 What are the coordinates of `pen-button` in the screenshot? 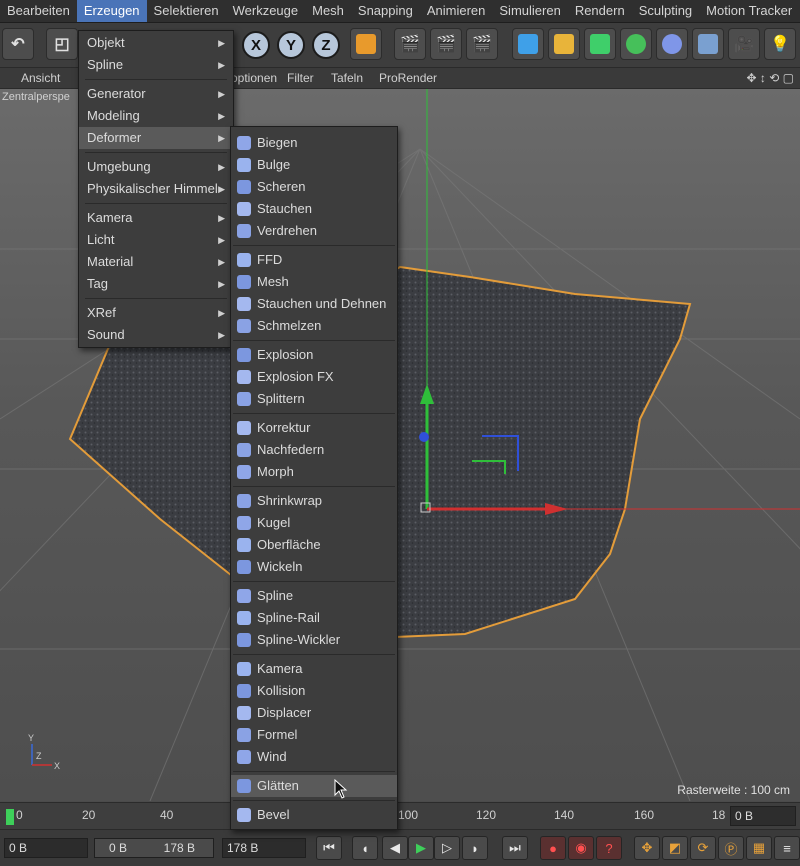 It's located at (564, 44).